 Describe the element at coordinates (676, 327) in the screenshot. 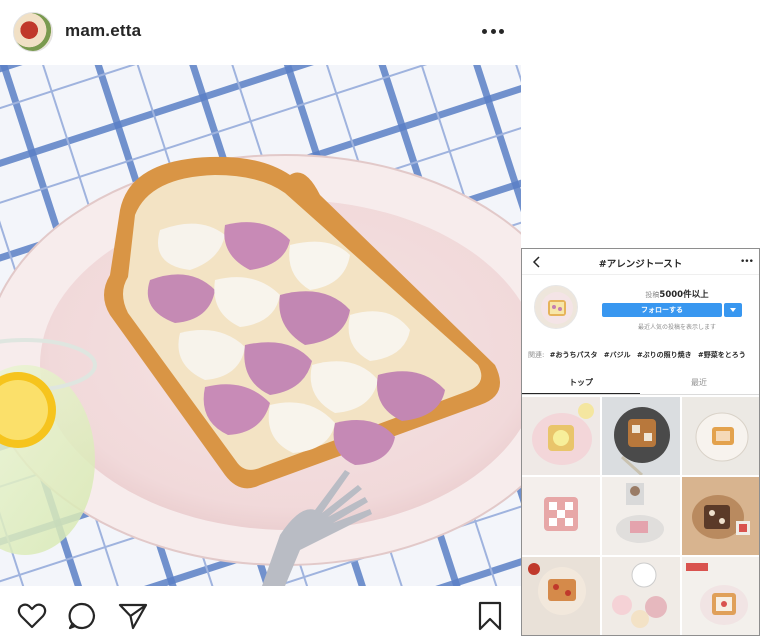

I see `recent-note: 最近人気の投稿を表示します` at that location.